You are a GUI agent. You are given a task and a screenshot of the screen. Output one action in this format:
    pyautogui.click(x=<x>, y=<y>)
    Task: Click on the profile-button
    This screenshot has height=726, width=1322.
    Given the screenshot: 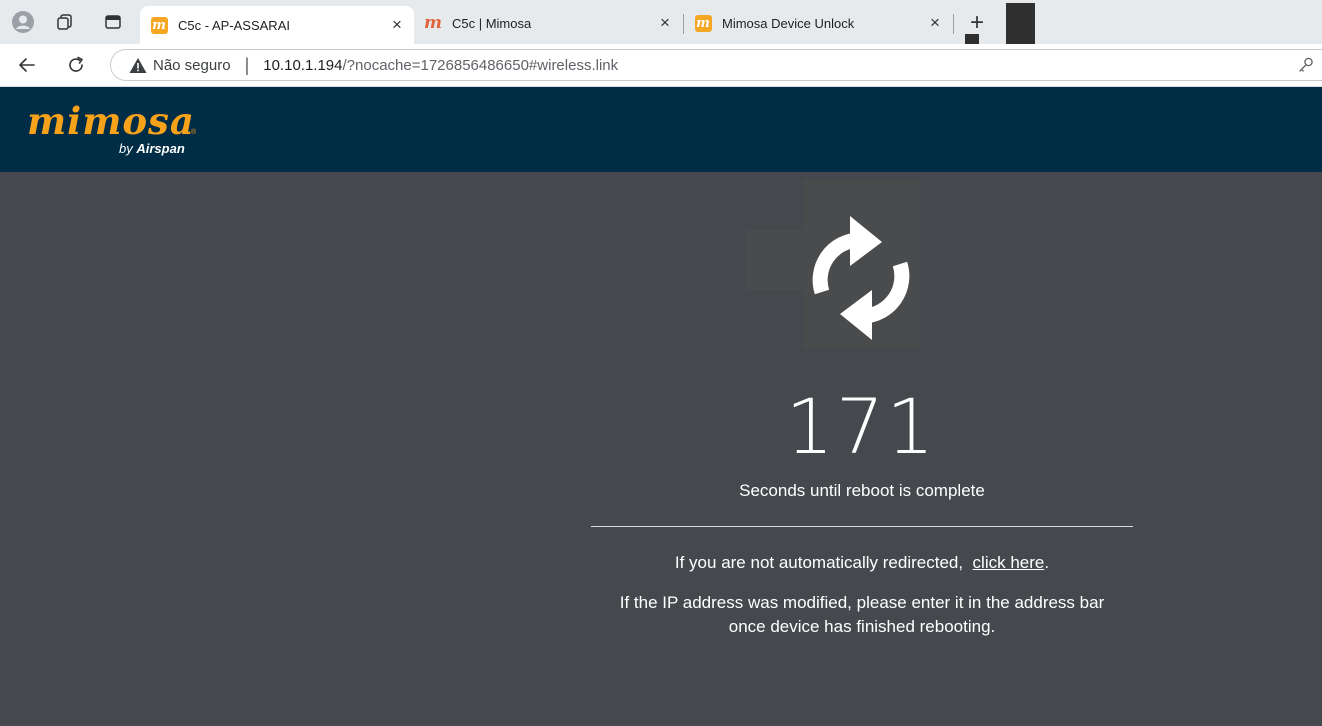 What is the action you would take?
    pyautogui.click(x=23, y=22)
    